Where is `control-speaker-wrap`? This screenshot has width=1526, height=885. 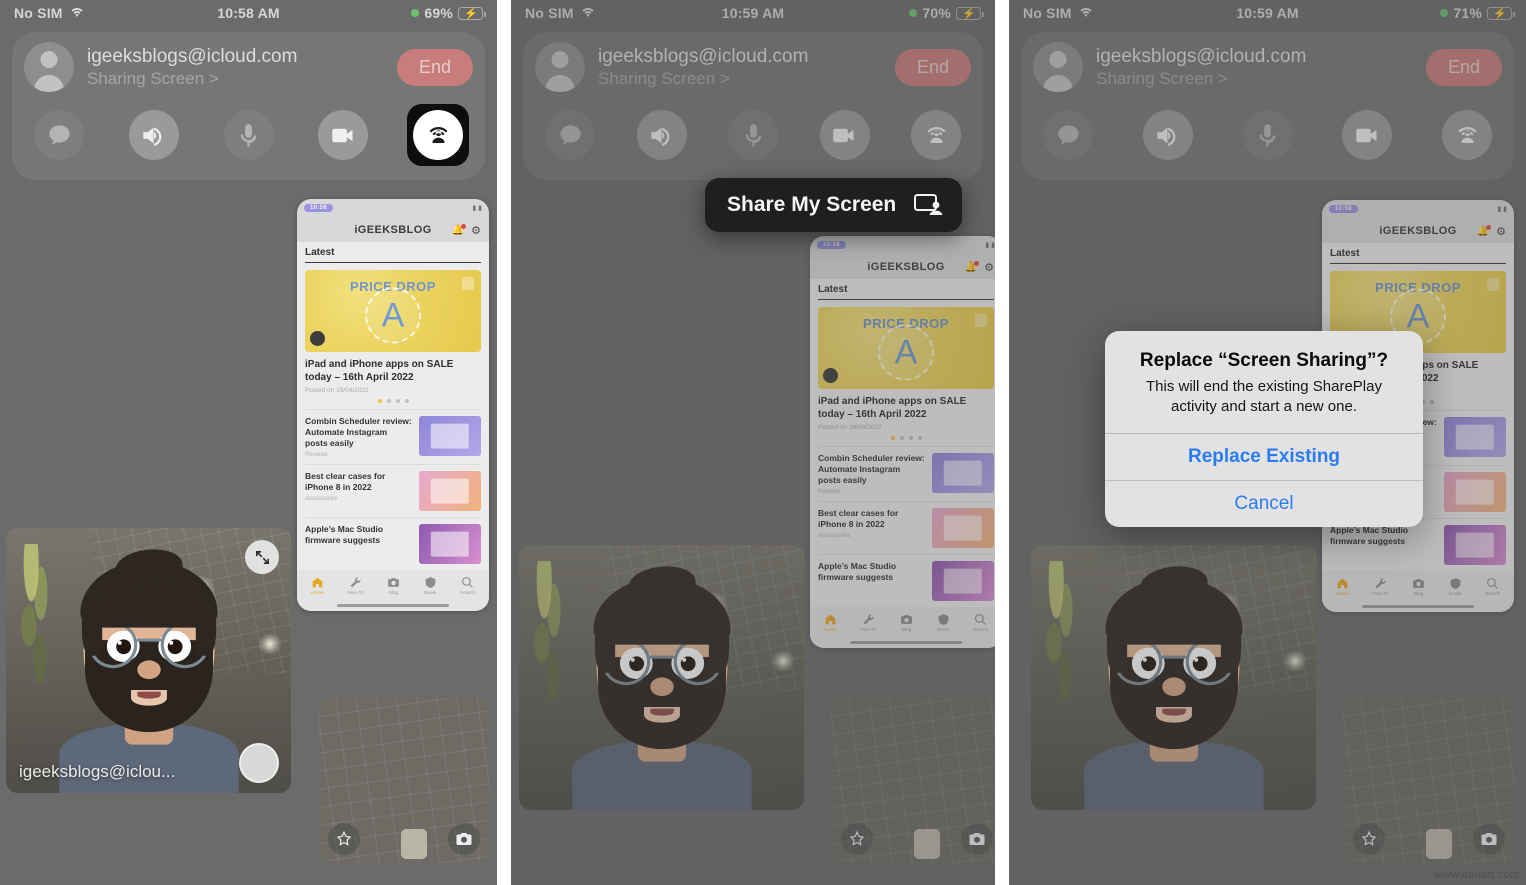
control-speaker-wrap is located at coordinates (1168, 135).